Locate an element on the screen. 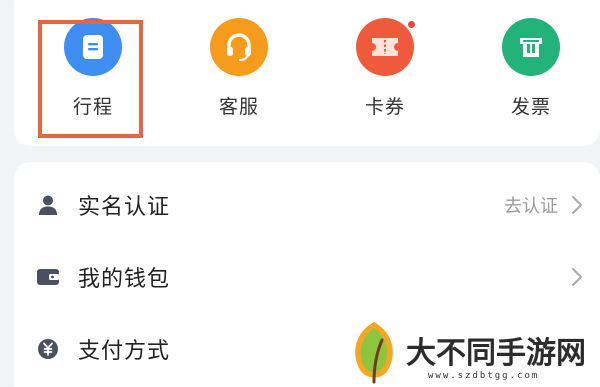 This screenshot has height=387, width=600. customer-service-button: 客服 is located at coordinates (239, 70).